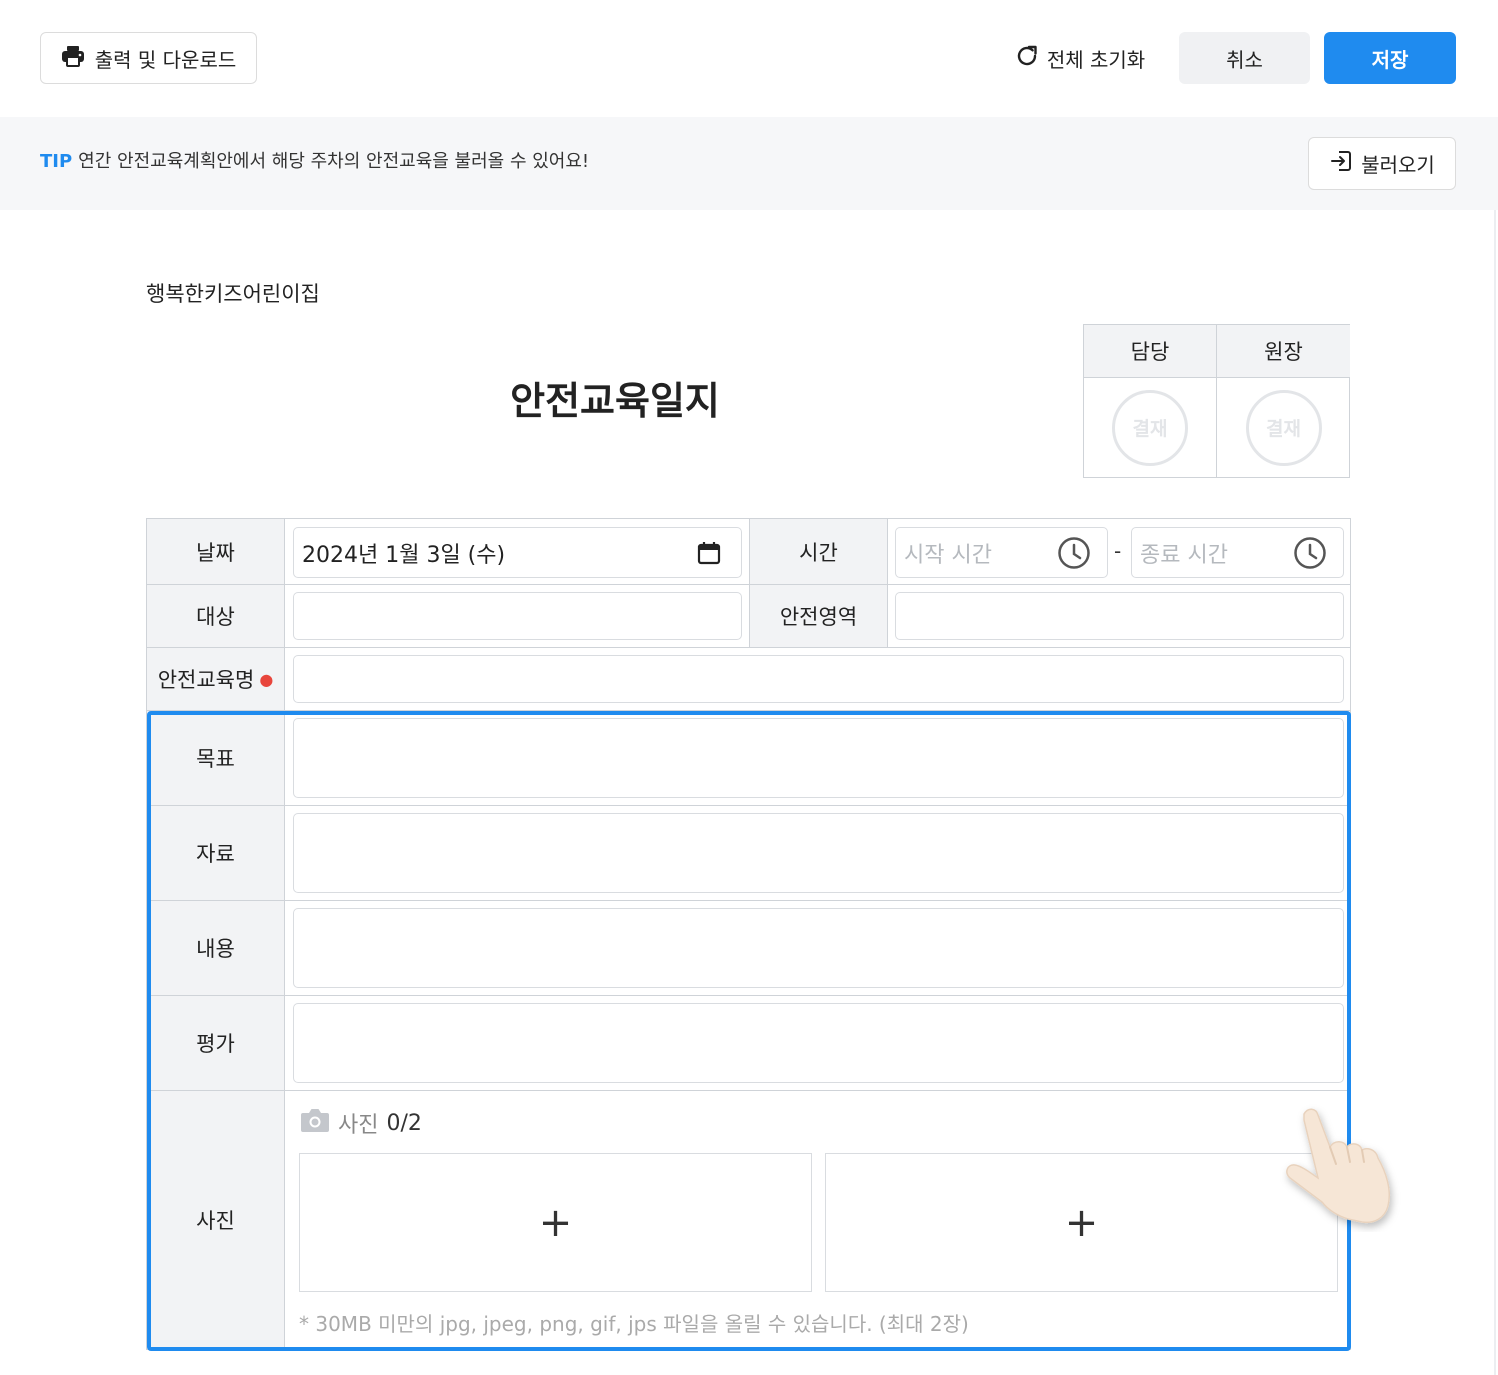  Describe the element at coordinates (216, 1220) in the screenshot. I see `photo-label: 사진` at that location.